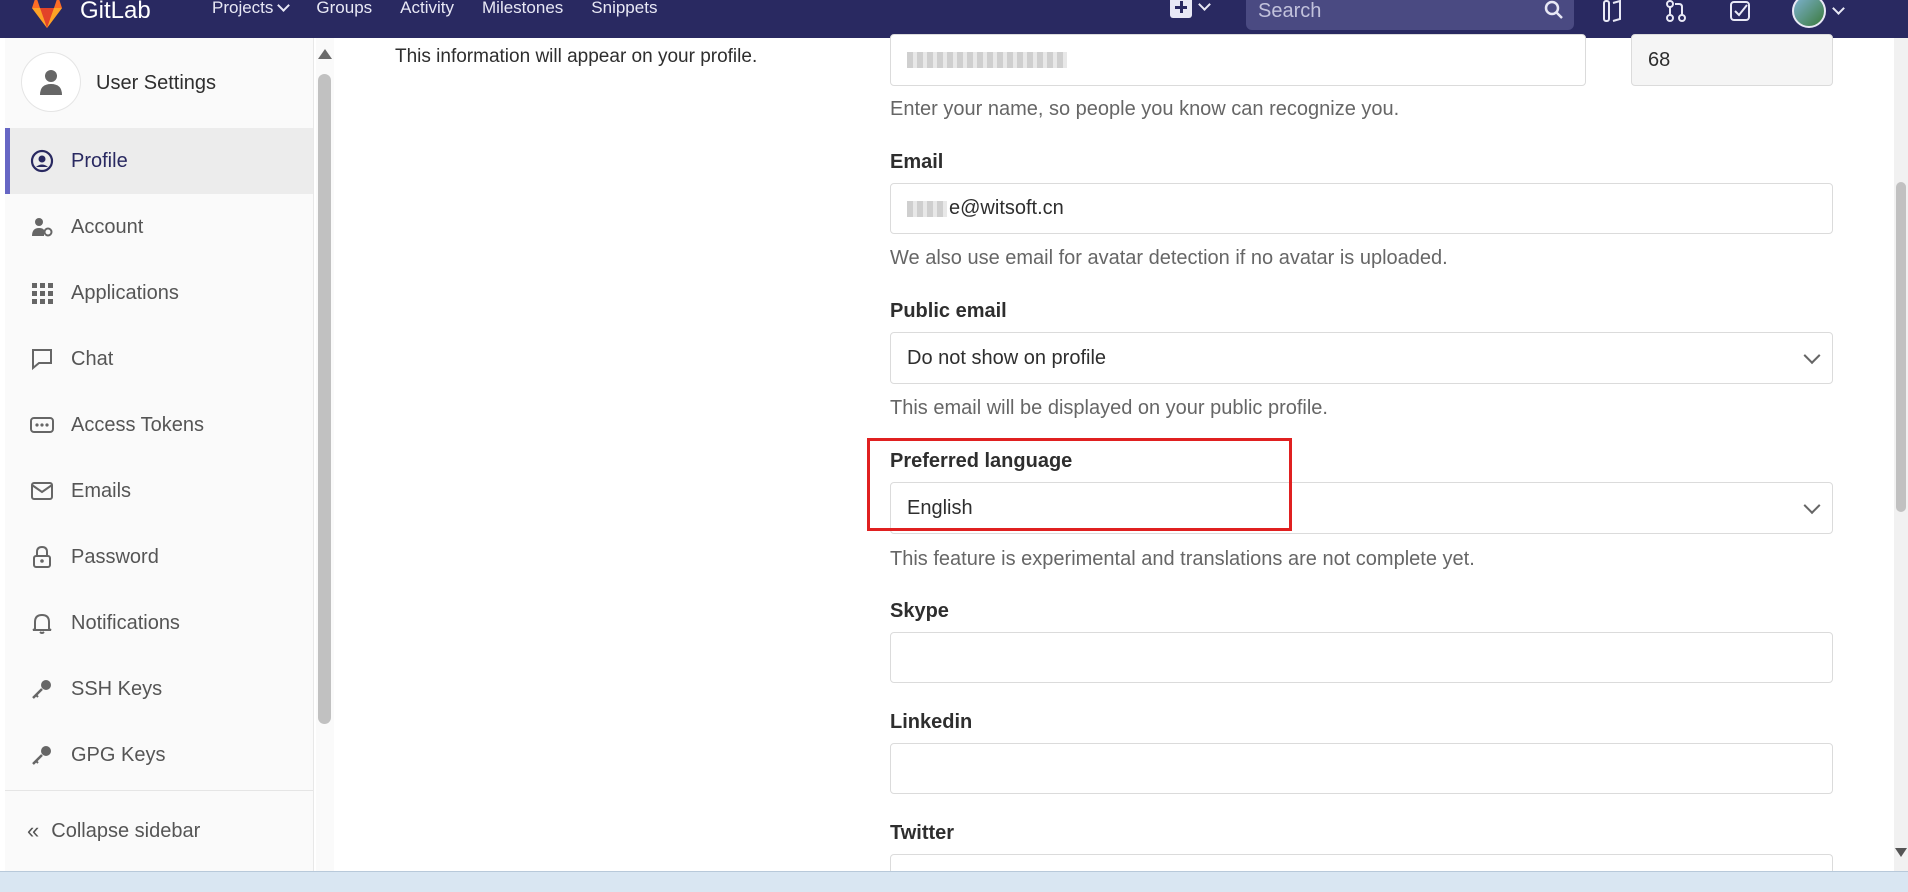 Image resolution: width=1908 pixels, height=892 pixels. I want to click on skype-field, so click(1361, 657).